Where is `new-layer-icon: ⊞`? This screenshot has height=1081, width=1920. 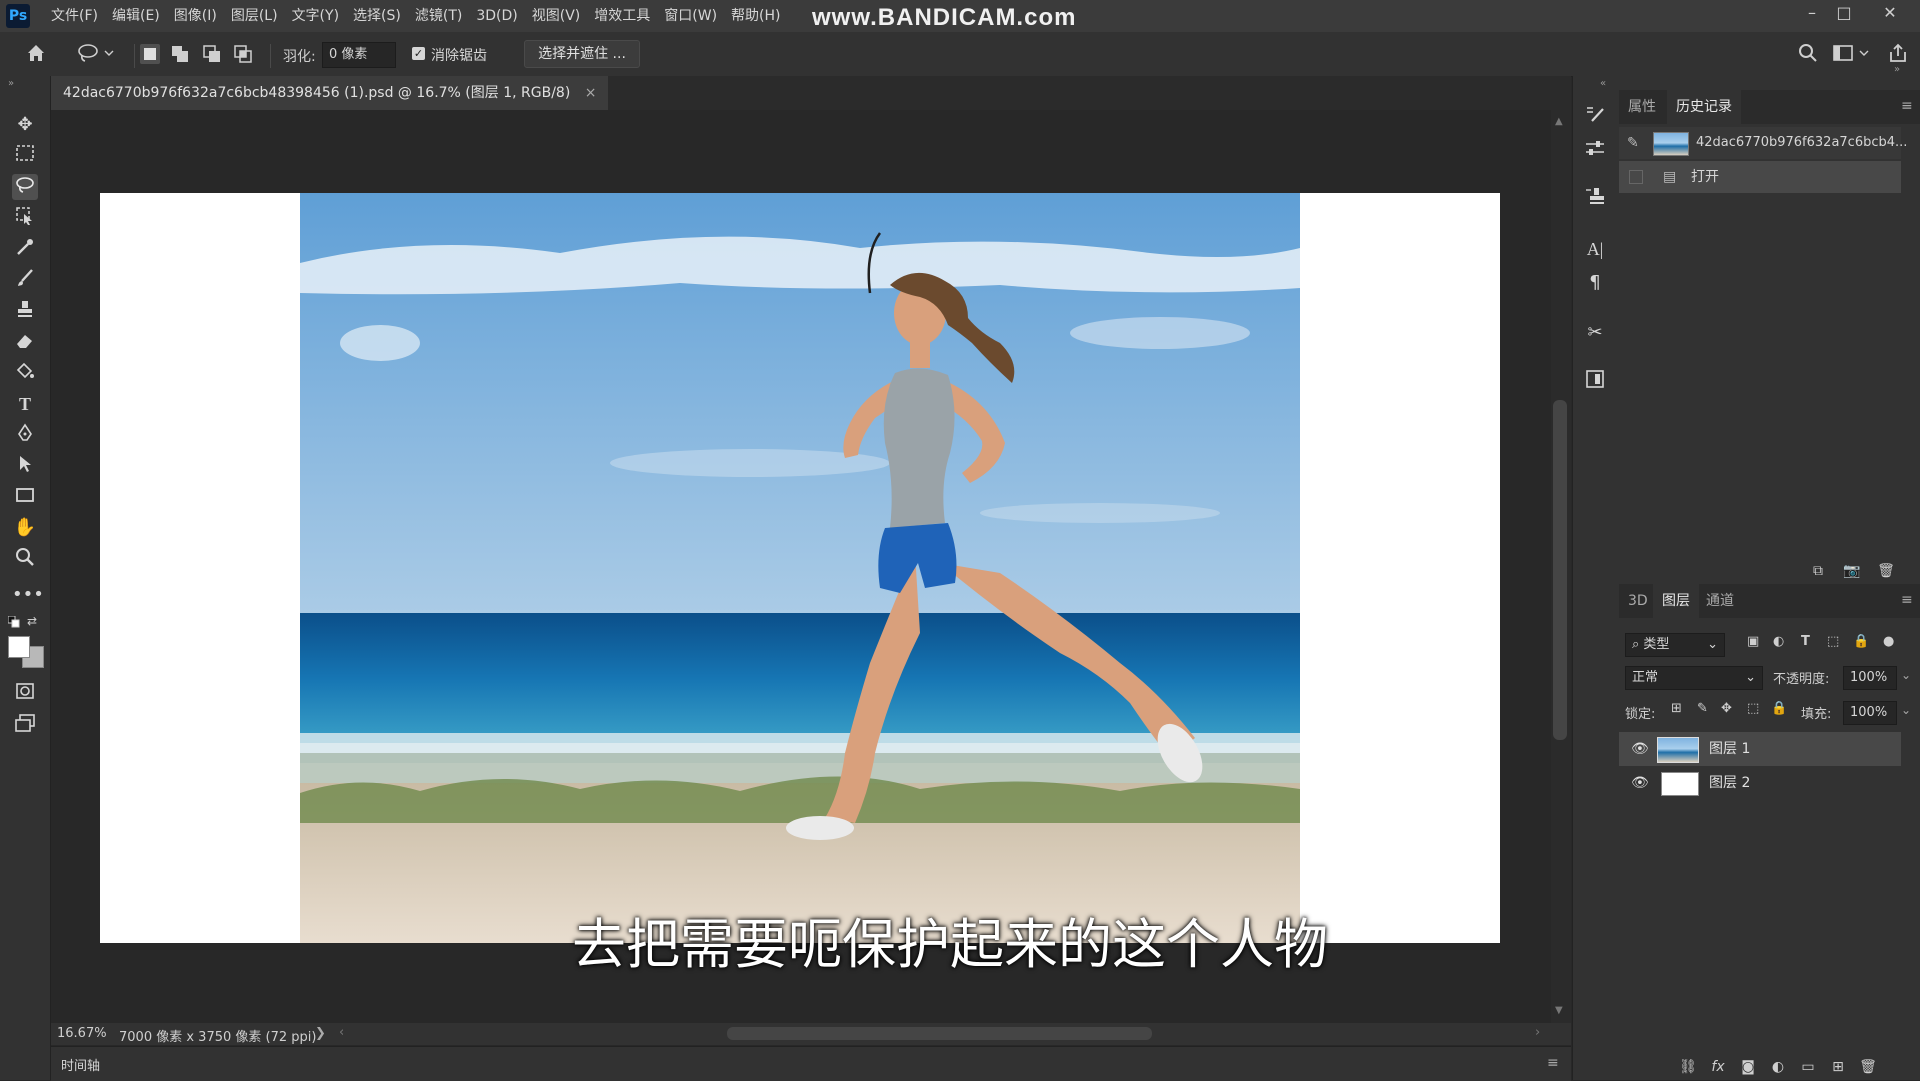
new-layer-icon: ⊞ is located at coordinates (1838, 1067).